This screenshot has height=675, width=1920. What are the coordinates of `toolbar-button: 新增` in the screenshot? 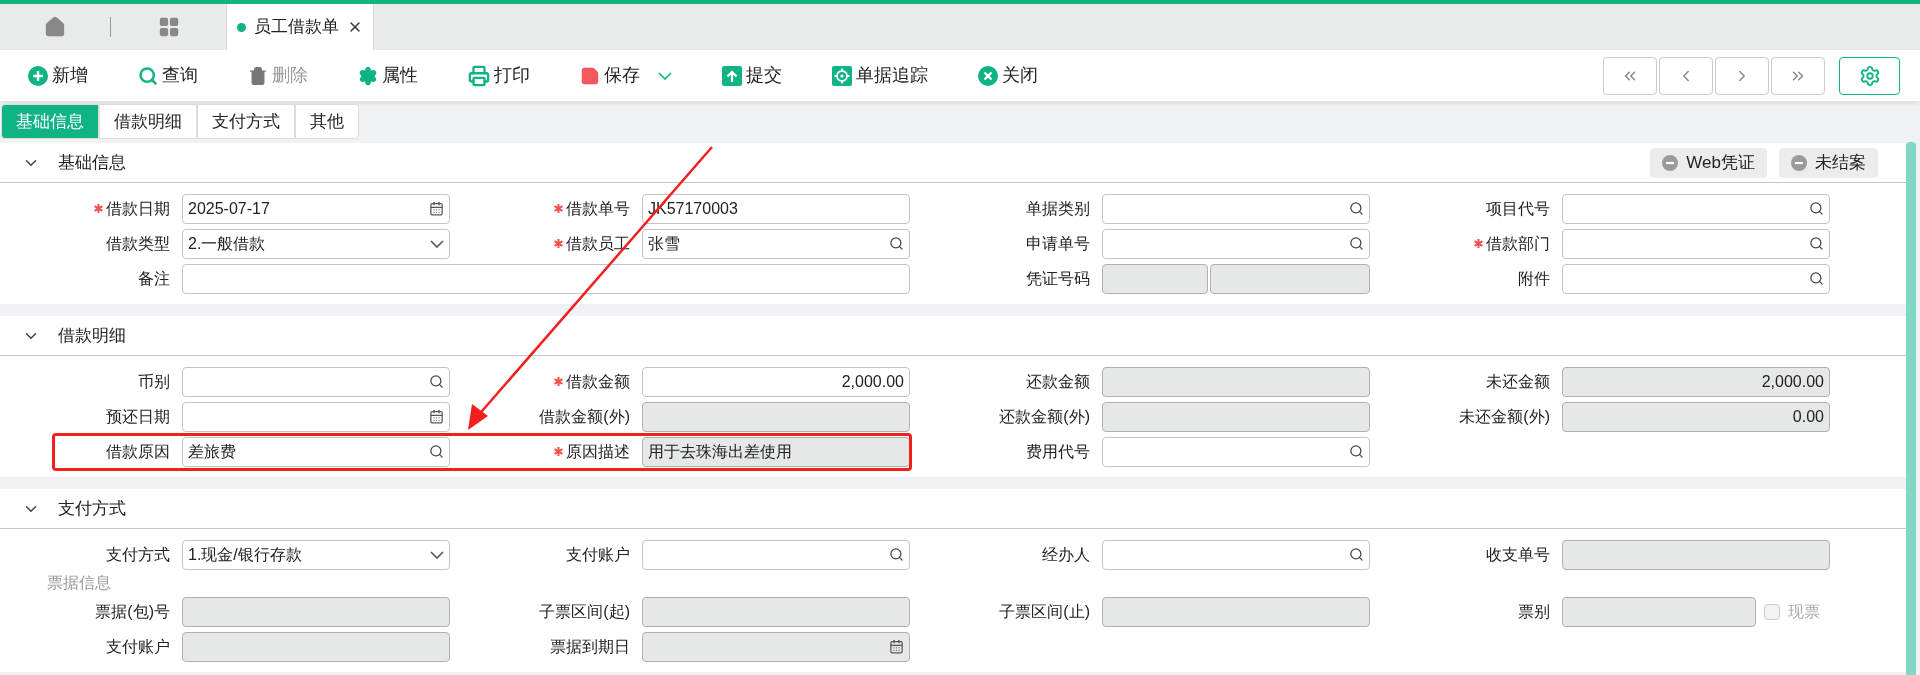 It's located at (58, 75).